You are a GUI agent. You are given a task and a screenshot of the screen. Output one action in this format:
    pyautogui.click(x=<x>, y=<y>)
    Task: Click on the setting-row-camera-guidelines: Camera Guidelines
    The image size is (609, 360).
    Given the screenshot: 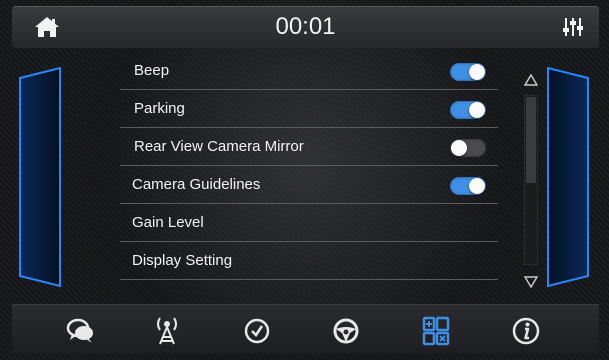 What is the action you would take?
    pyautogui.click(x=309, y=185)
    